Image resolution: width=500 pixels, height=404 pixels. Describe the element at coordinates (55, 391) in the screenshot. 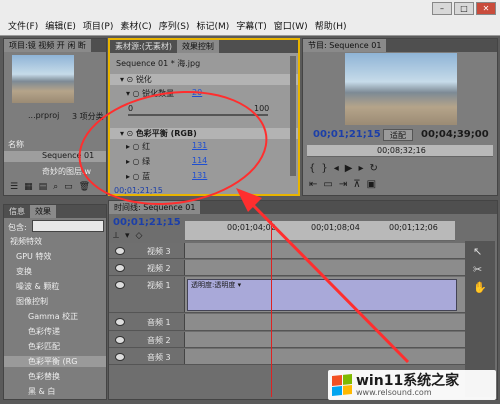

I see `effects-list-item: 黑 & 白` at that location.